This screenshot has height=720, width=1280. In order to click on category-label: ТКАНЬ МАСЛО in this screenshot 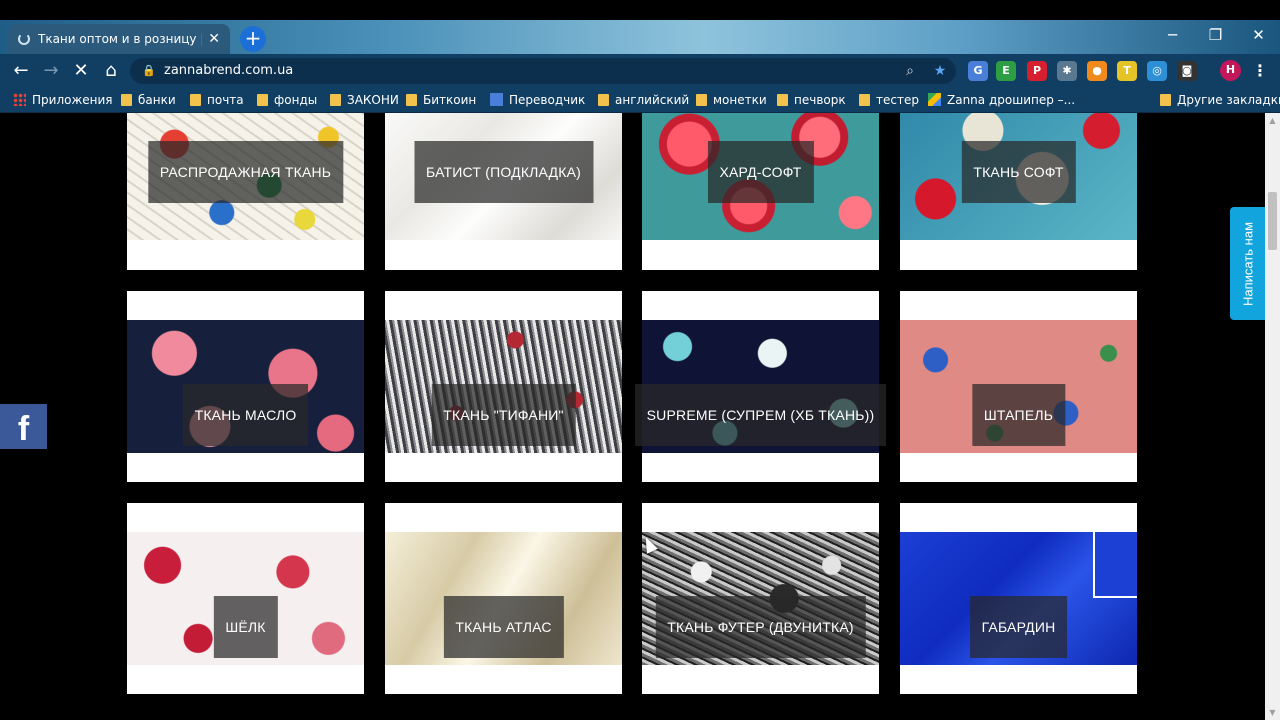, I will do `click(245, 415)`.